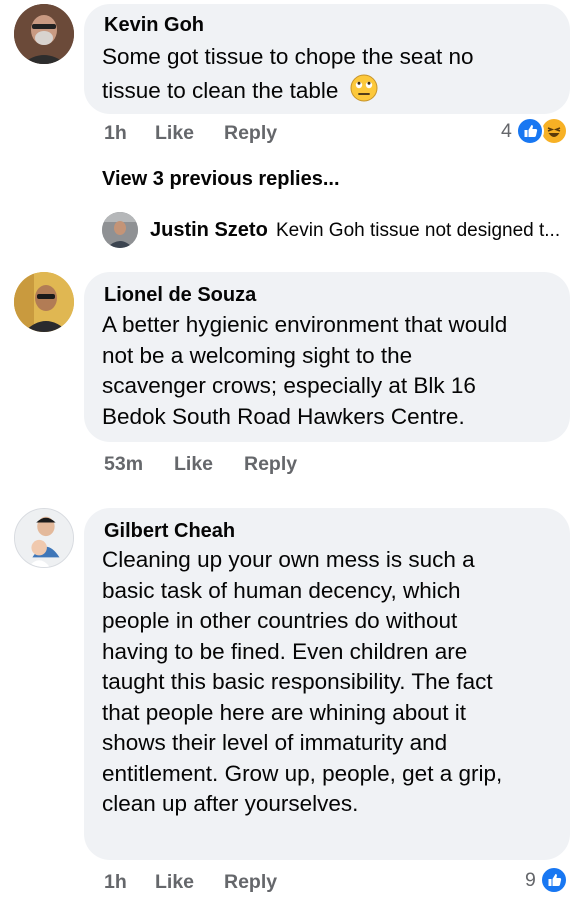 The width and height of the screenshot is (587, 902). What do you see at coordinates (364, 92) in the screenshot?
I see `rolling-eyes-emoji-icon` at bounding box center [364, 92].